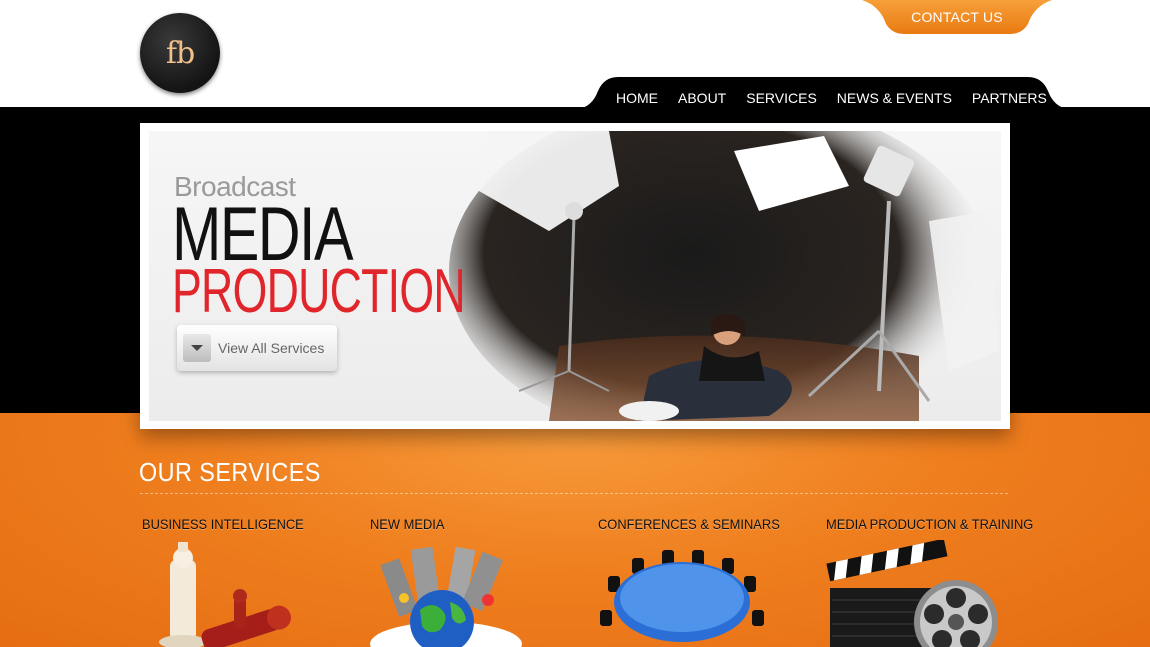  I want to click on contact-us-label: CONTACT US, so click(957, 17).